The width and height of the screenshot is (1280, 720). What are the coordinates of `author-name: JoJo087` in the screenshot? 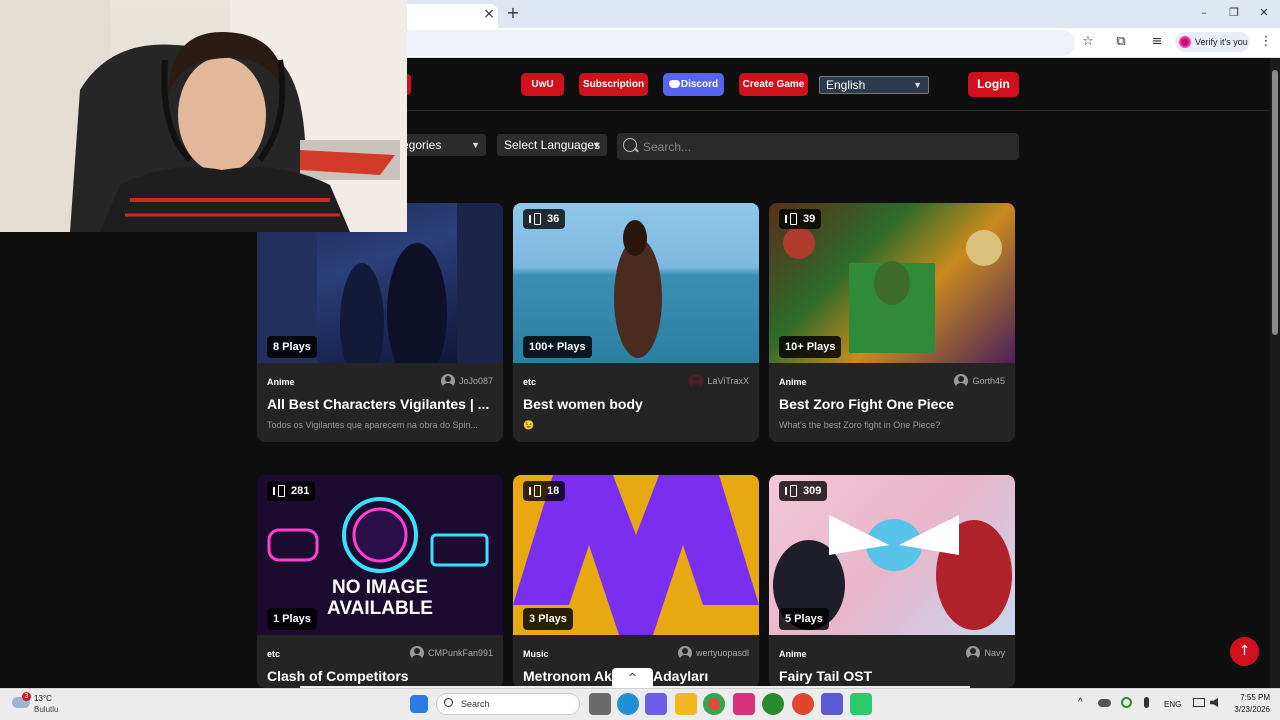 It's located at (475, 381).